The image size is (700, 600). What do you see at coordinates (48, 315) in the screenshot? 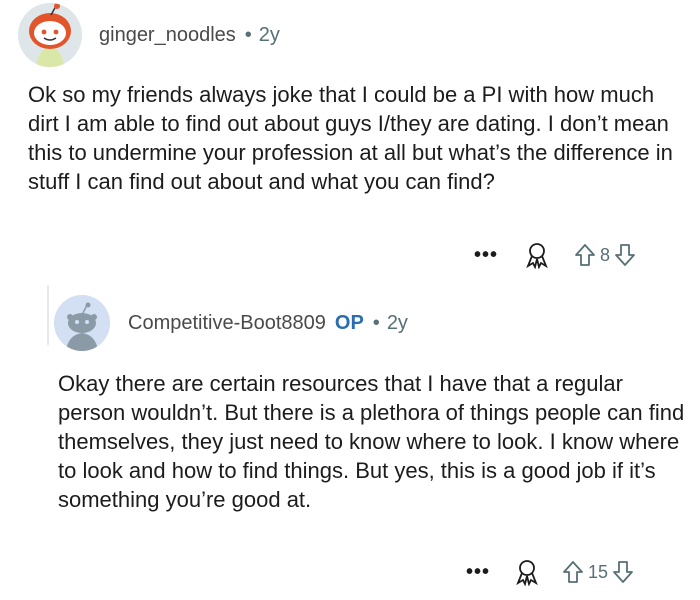
I see `thread-line` at bounding box center [48, 315].